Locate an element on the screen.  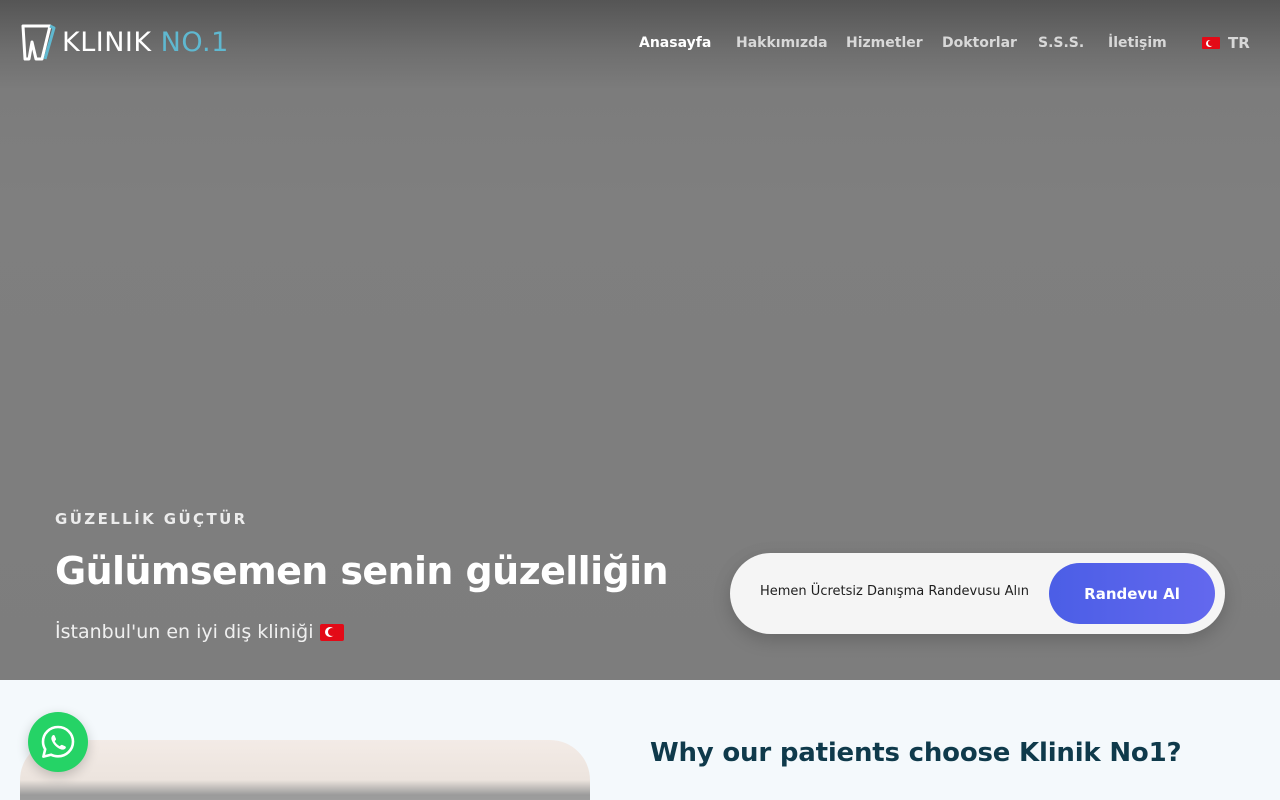
hero-eyebrow: GÜZELLİK GÜÇTÜR is located at coordinates (151, 519).